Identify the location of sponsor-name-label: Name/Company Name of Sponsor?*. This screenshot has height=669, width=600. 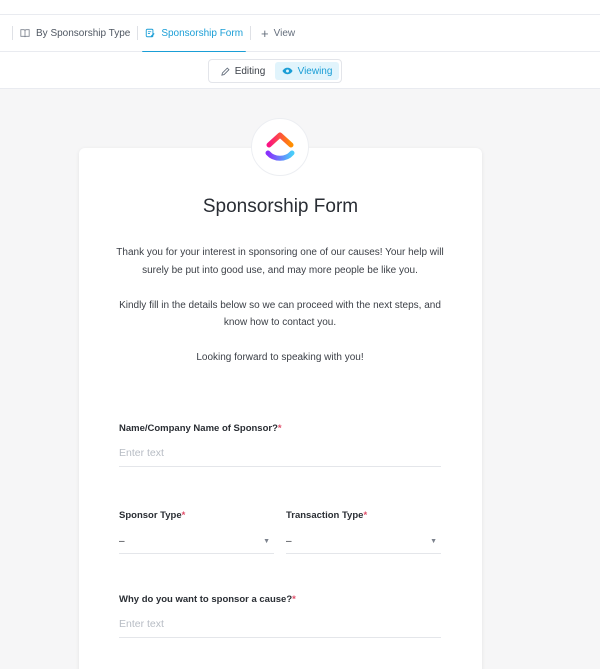
(200, 428).